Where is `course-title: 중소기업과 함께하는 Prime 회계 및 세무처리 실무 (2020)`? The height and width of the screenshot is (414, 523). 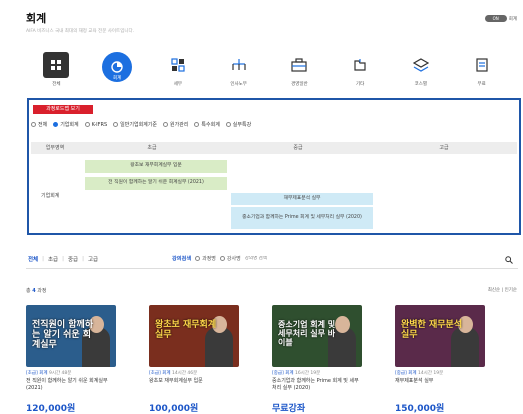
course-title: 중소기업과 함께하는 Prime 회계 및 세무처리 실무 (2020) is located at coordinates (317, 384).